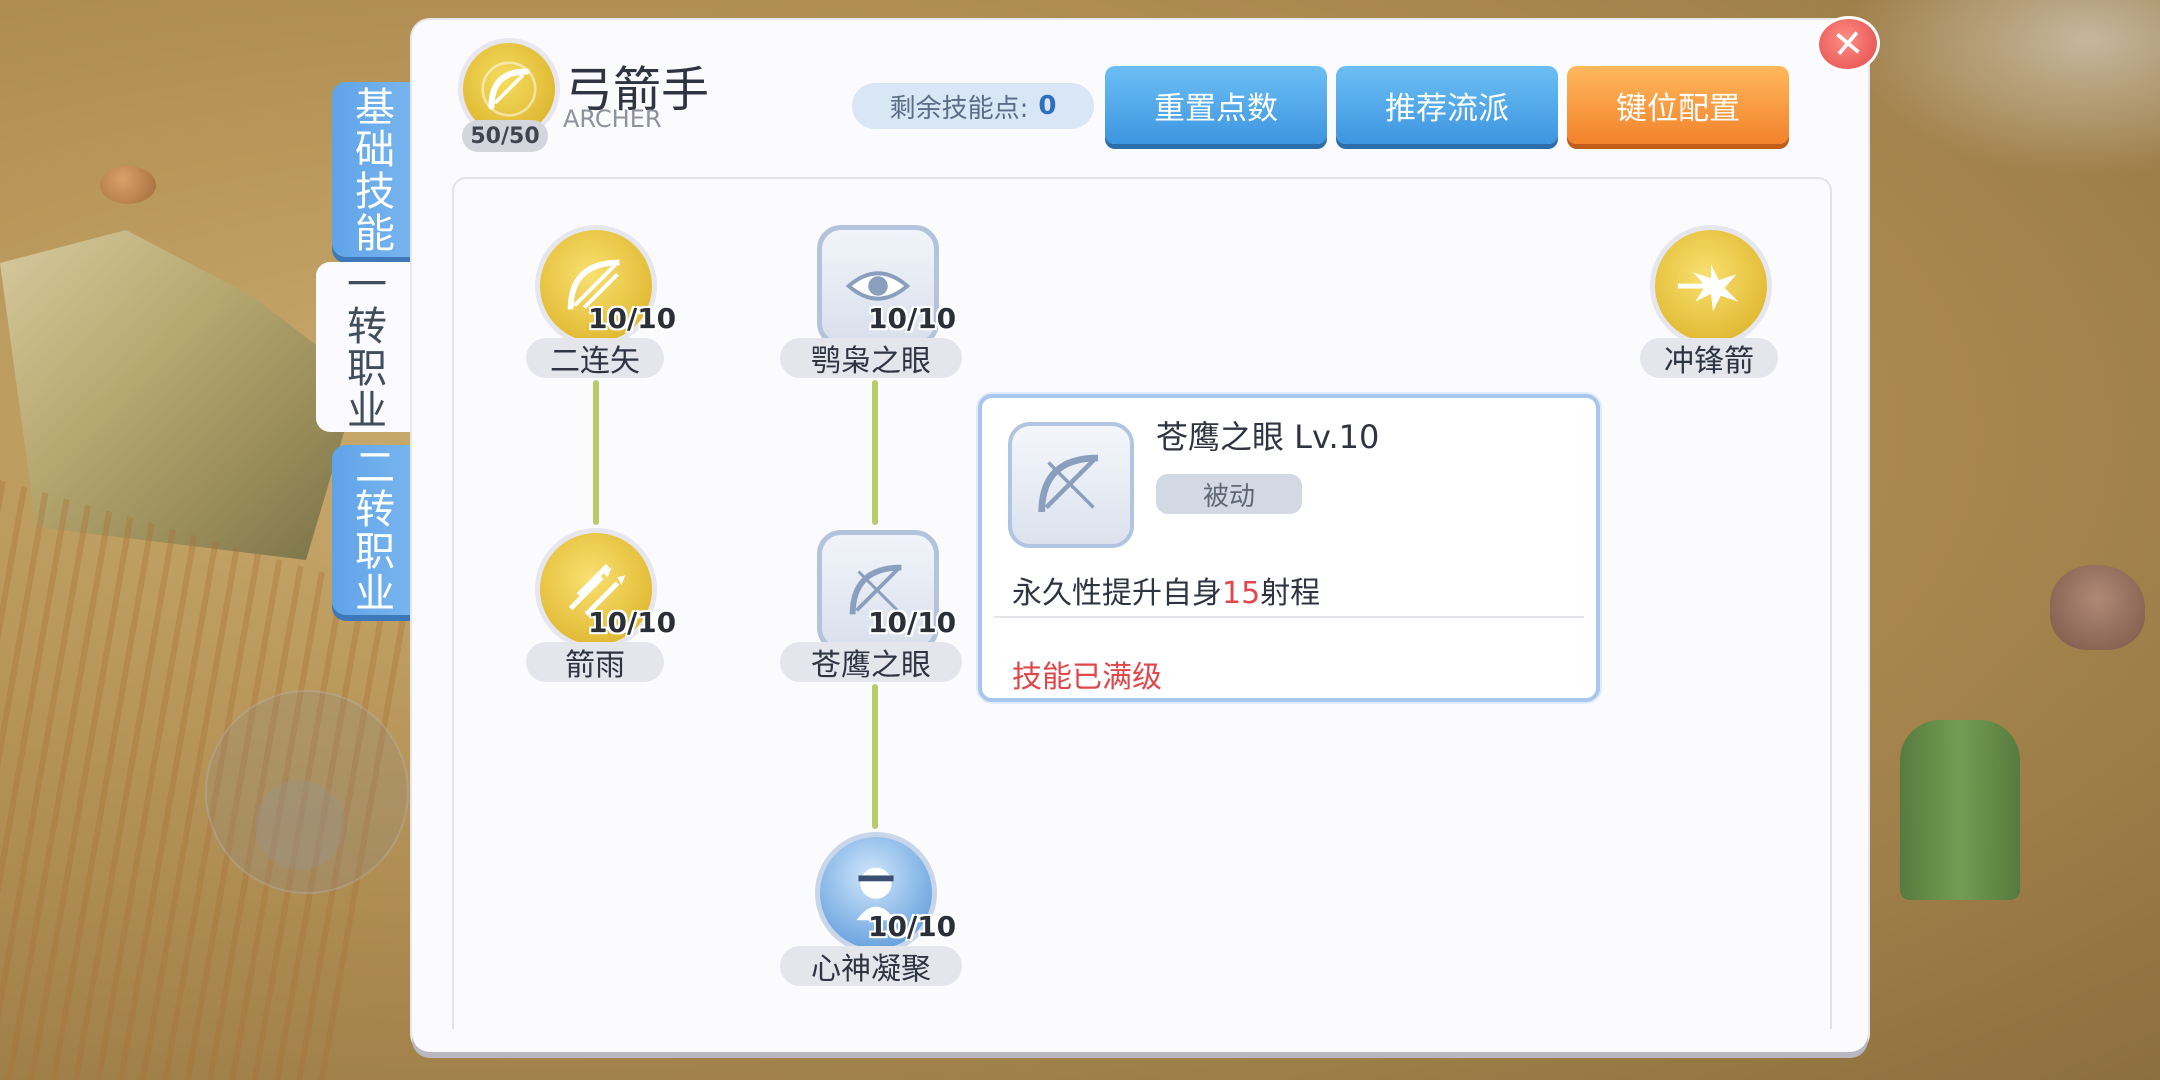  What do you see at coordinates (871, 966) in the screenshot?
I see `skill-name: 心神凝聚` at bounding box center [871, 966].